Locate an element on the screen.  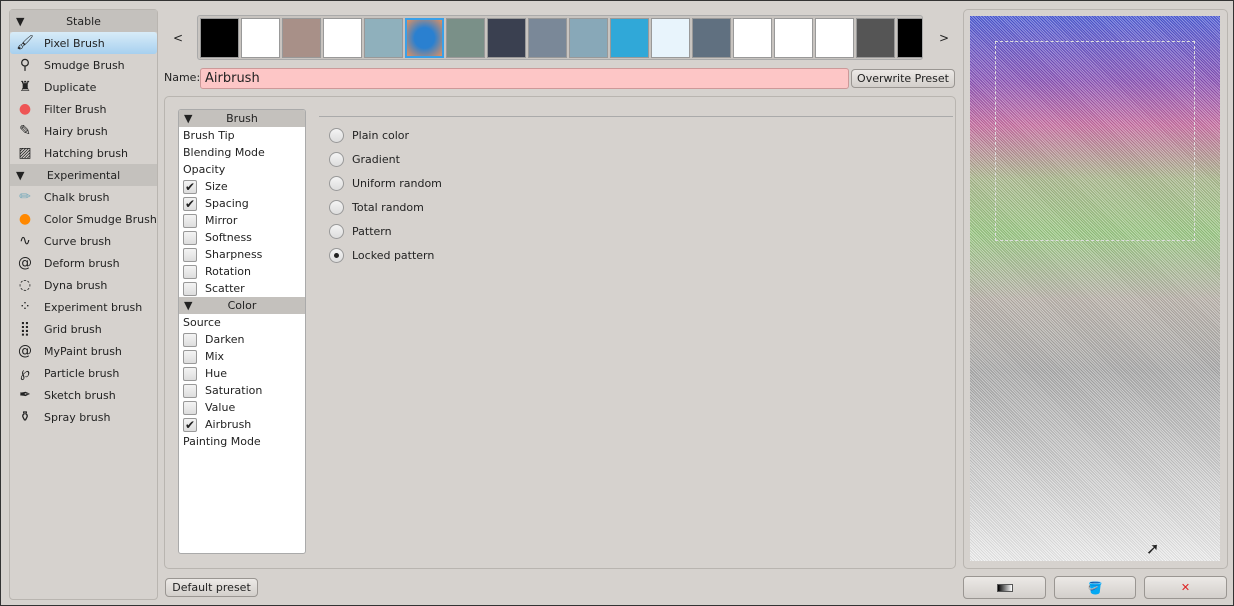
brush-engine-item: ♜ Duplicate is located at coordinates (83, 87).